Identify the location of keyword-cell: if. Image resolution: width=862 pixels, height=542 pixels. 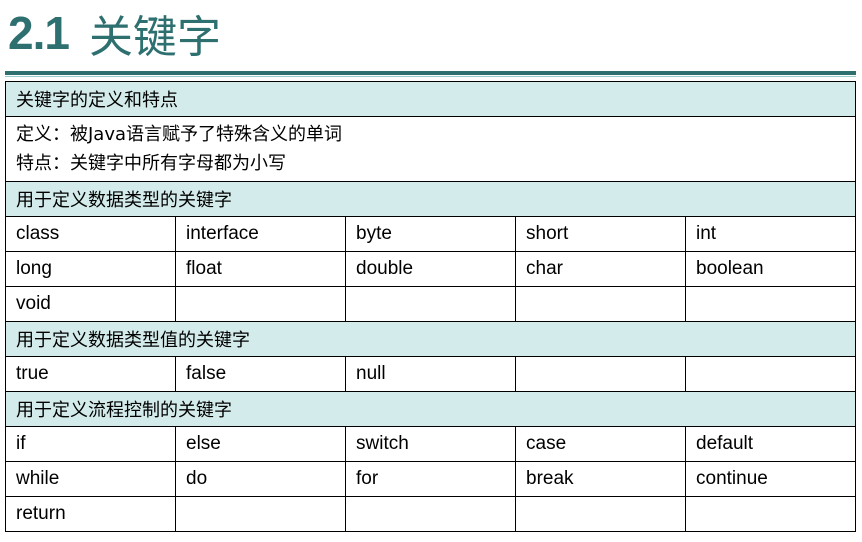
(90, 444).